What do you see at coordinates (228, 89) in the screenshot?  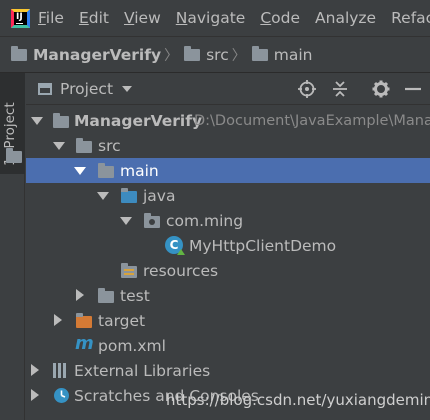 I see `panel-header: Project` at bounding box center [228, 89].